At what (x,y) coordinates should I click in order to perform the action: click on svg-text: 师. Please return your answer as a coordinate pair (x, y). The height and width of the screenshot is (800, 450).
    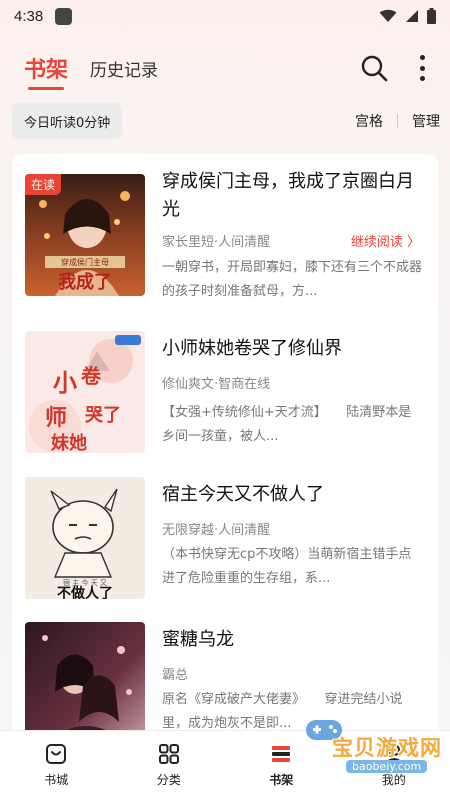
    Looking at the image, I should click on (56, 418).